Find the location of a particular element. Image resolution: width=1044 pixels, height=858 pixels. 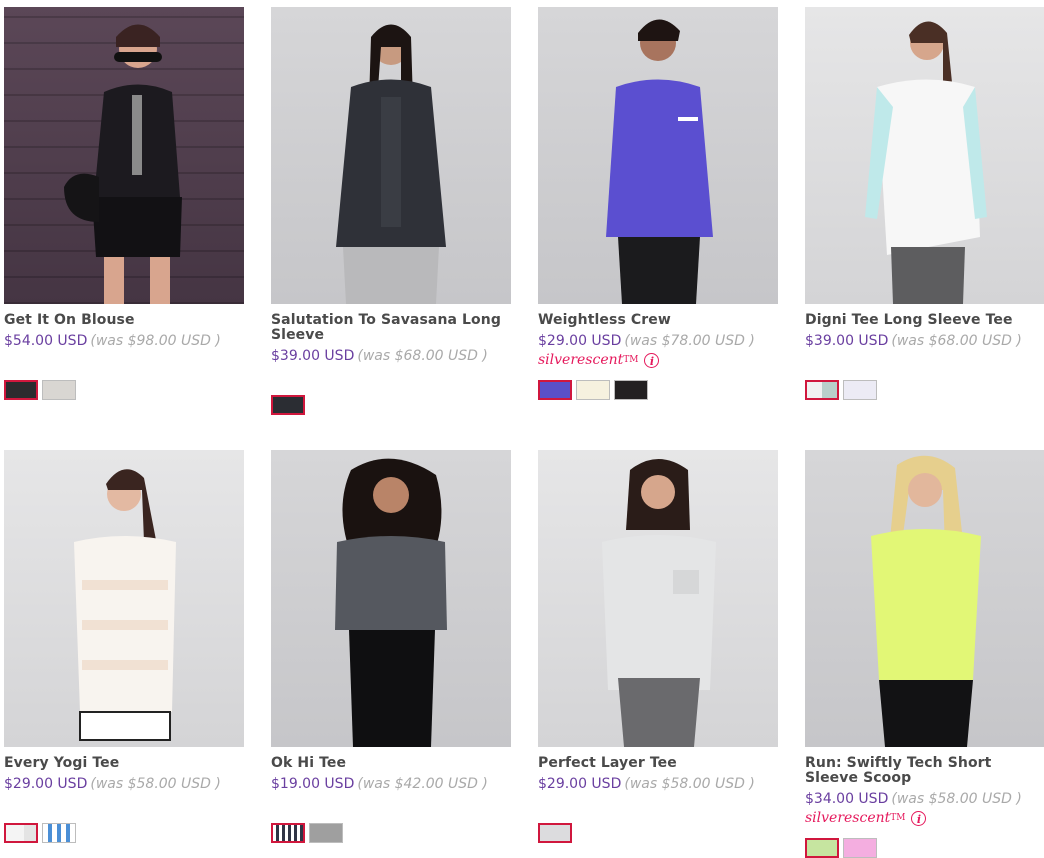

original-price: (was $78.00 USD ) is located at coordinates (689, 341).